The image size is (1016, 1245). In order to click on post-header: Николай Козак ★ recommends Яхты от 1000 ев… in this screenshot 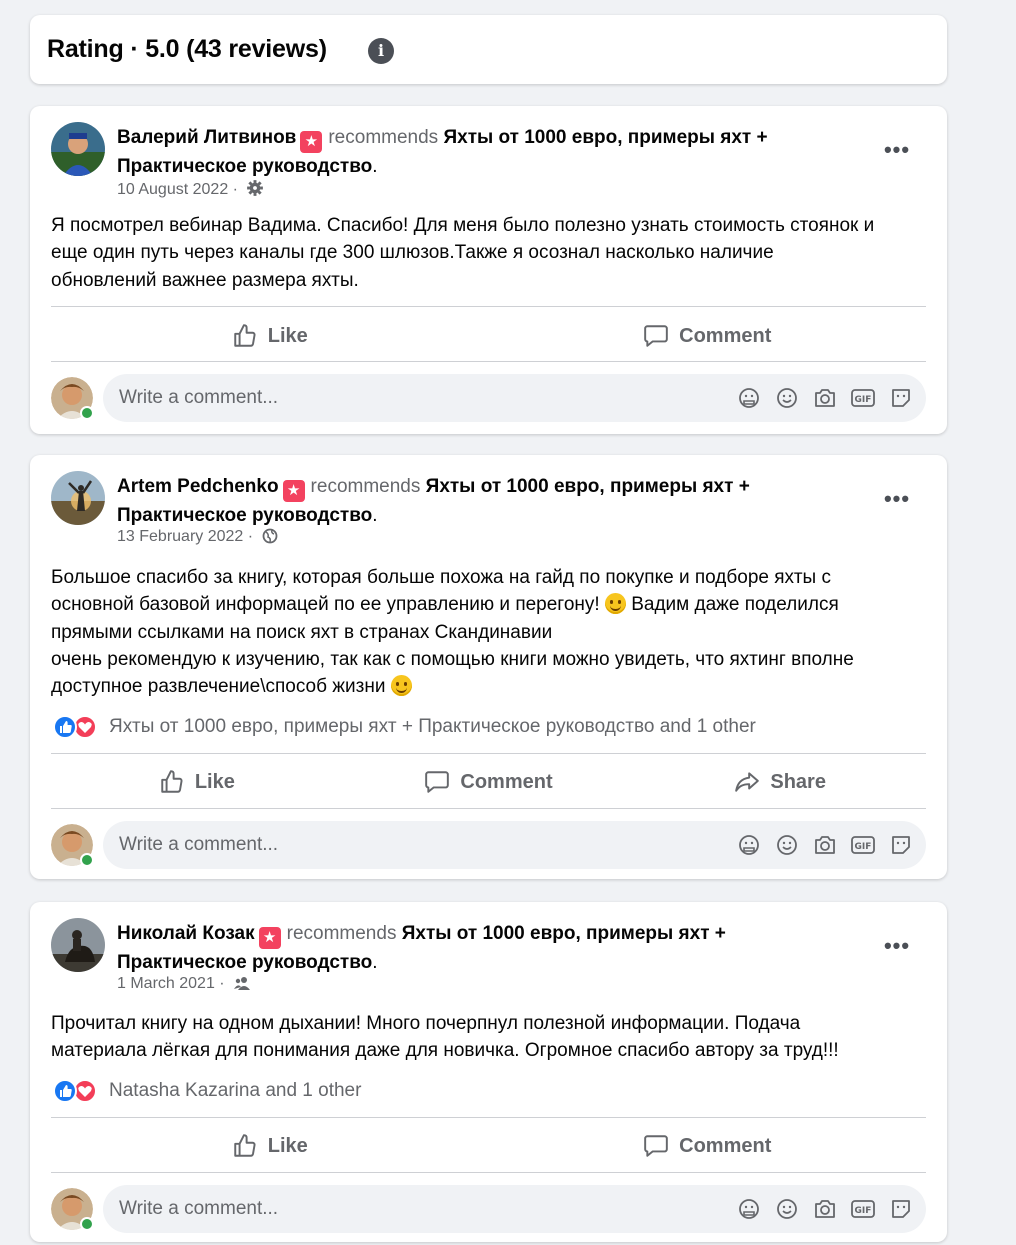, I will do `click(489, 955)`.